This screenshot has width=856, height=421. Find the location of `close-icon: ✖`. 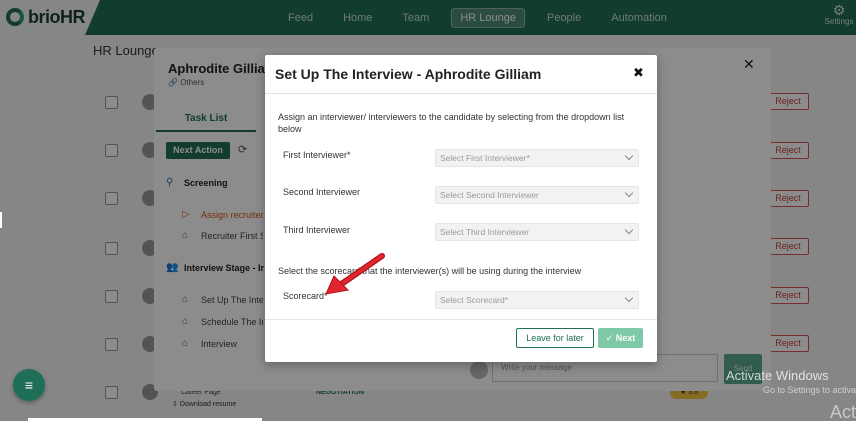

close-icon: ✖ is located at coordinates (638, 73).